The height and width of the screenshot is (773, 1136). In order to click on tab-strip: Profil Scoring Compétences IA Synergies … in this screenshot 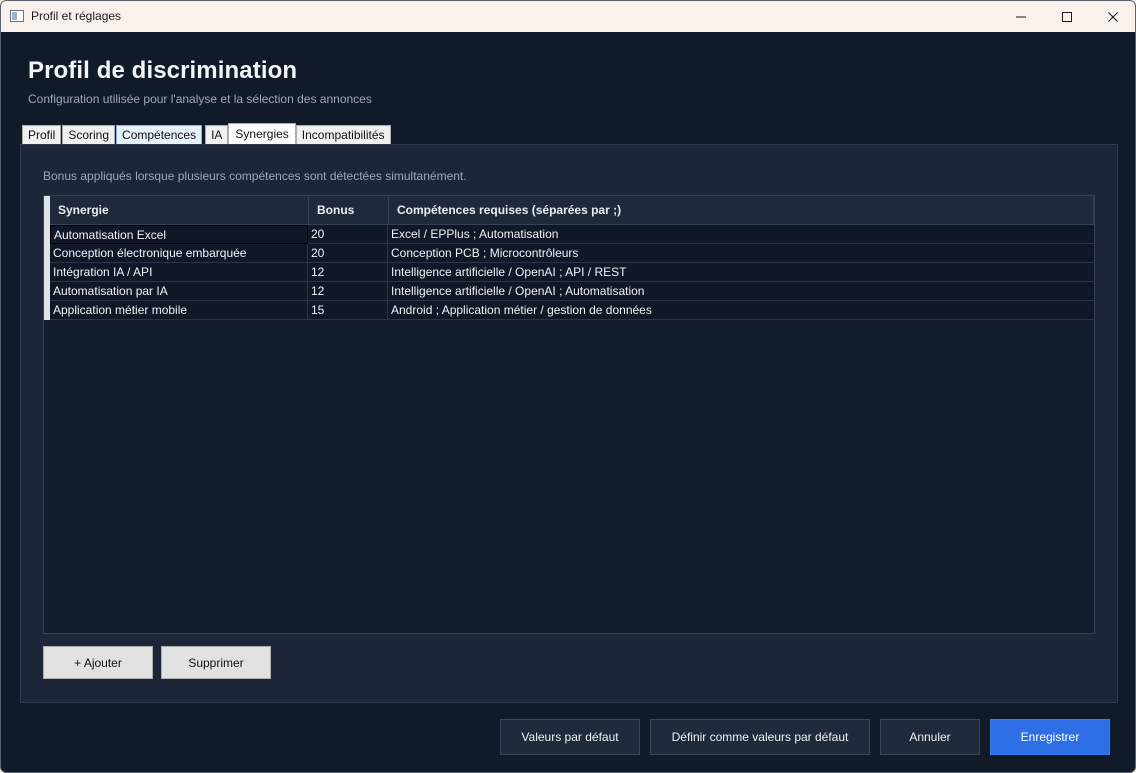, I will do `click(207, 134)`.